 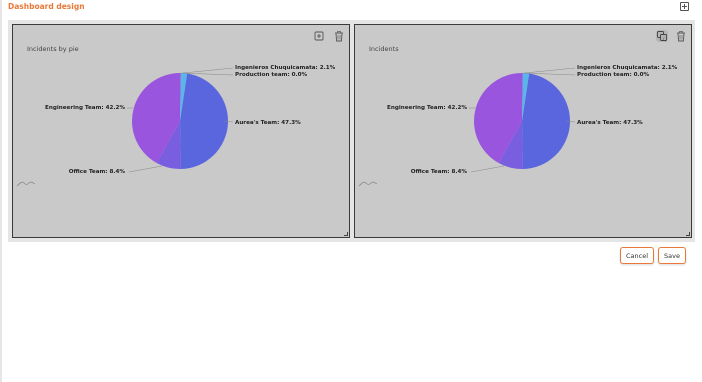 What do you see at coordinates (1, 191) in the screenshot?
I see `left-border` at bounding box center [1, 191].